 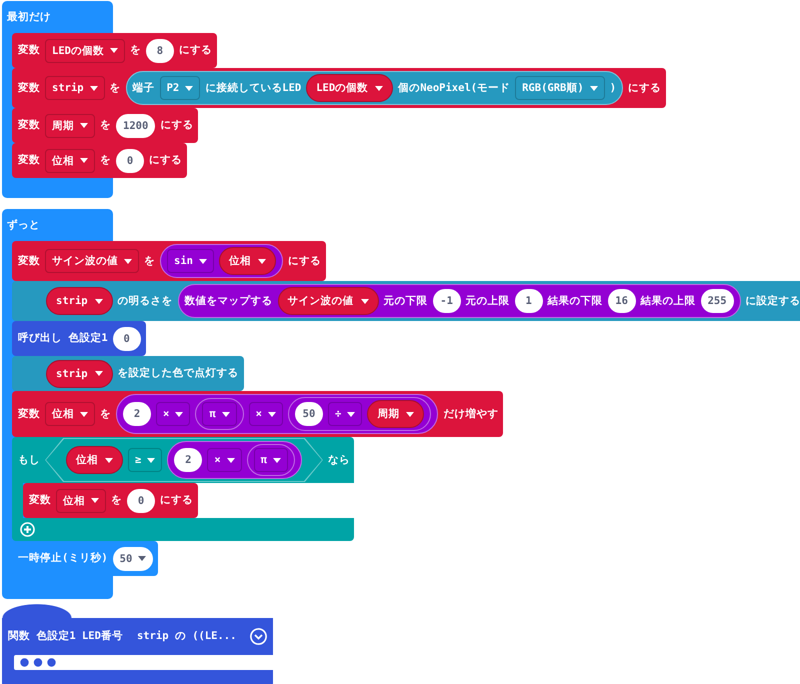 What do you see at coordinates (180, 88) in the screenshot?
I see `dropdown-field: P2` at bounding box center [180, 88].